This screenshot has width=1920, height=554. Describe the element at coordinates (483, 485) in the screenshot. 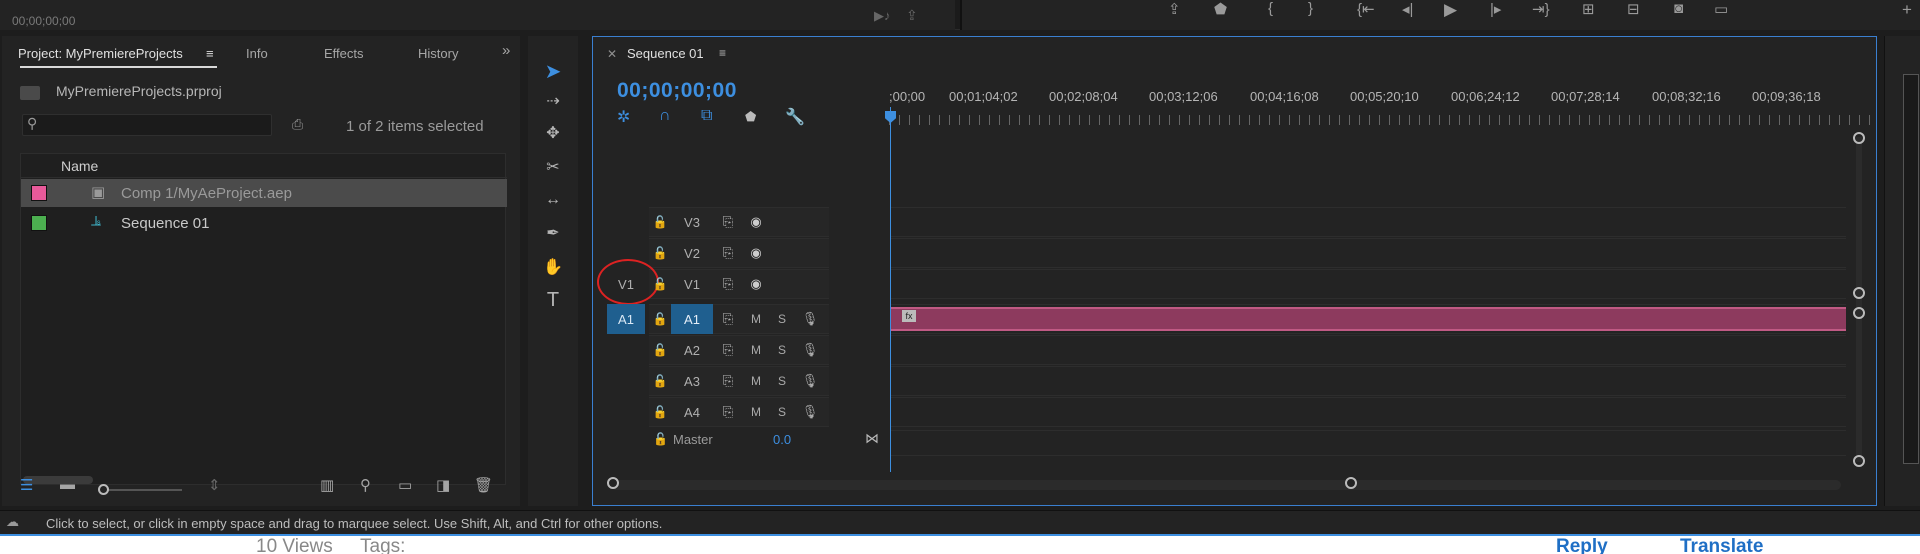

I see `trash-icon: 🗑` at that location.